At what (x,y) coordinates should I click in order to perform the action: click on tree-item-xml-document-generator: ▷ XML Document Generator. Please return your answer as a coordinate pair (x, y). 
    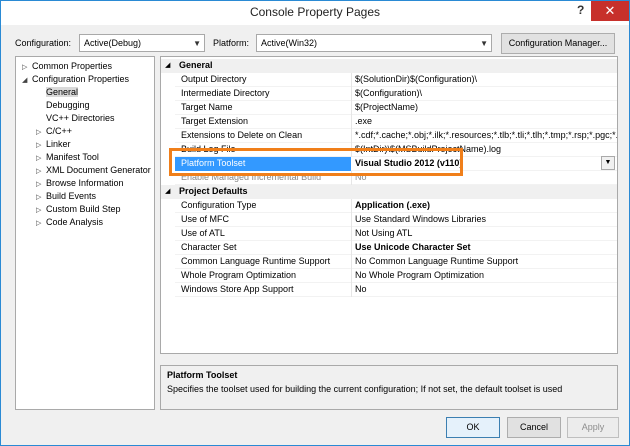
    Looking at the image, I should click on (93, 171).